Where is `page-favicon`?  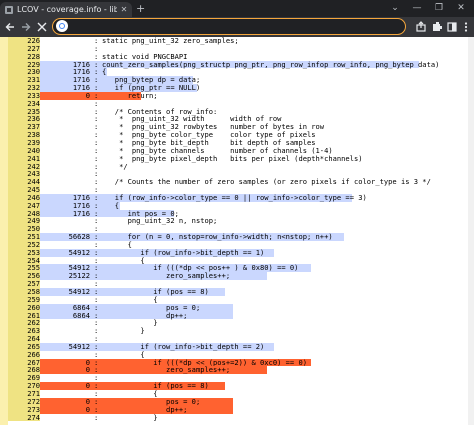
page-favicon is located at coordinates (9, 9).